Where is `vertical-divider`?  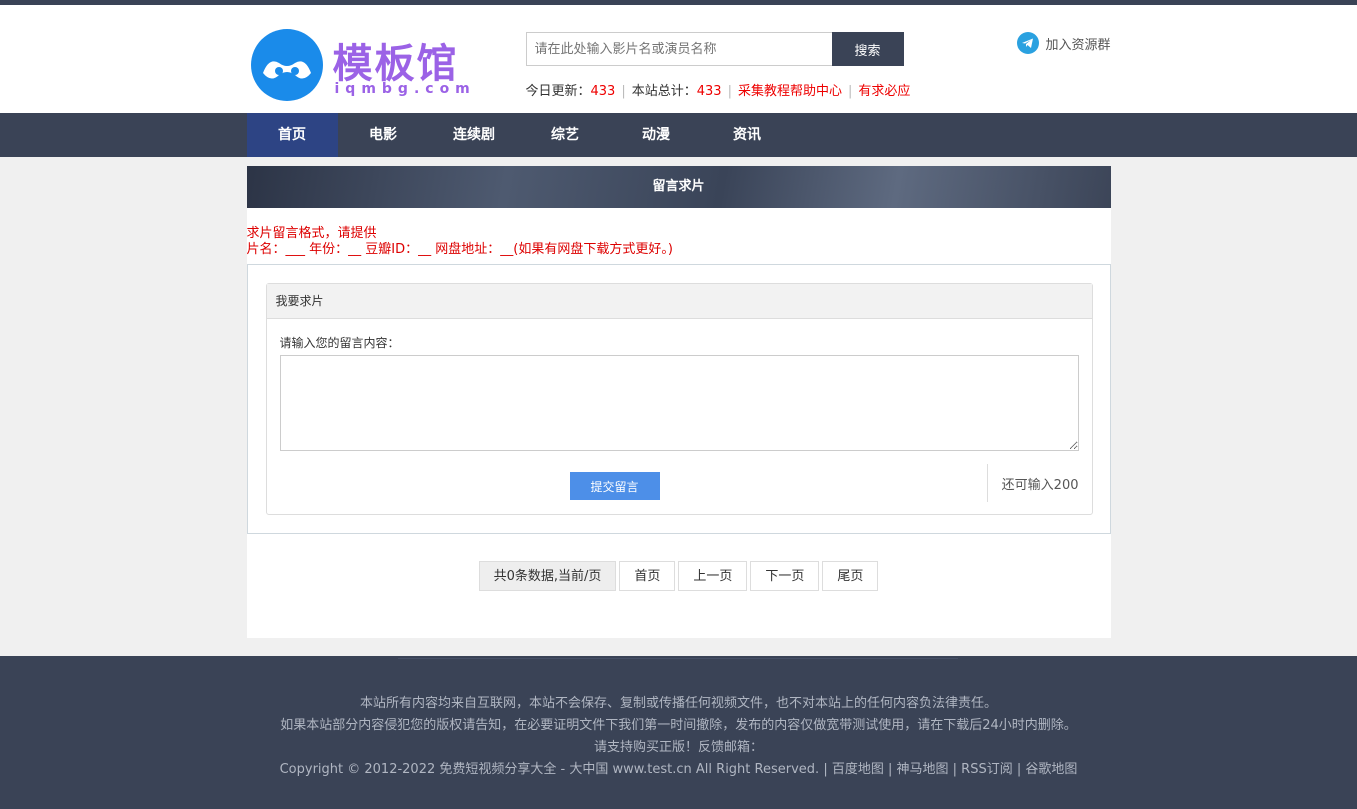 vertical-divider is located at coordinates (987, 483).